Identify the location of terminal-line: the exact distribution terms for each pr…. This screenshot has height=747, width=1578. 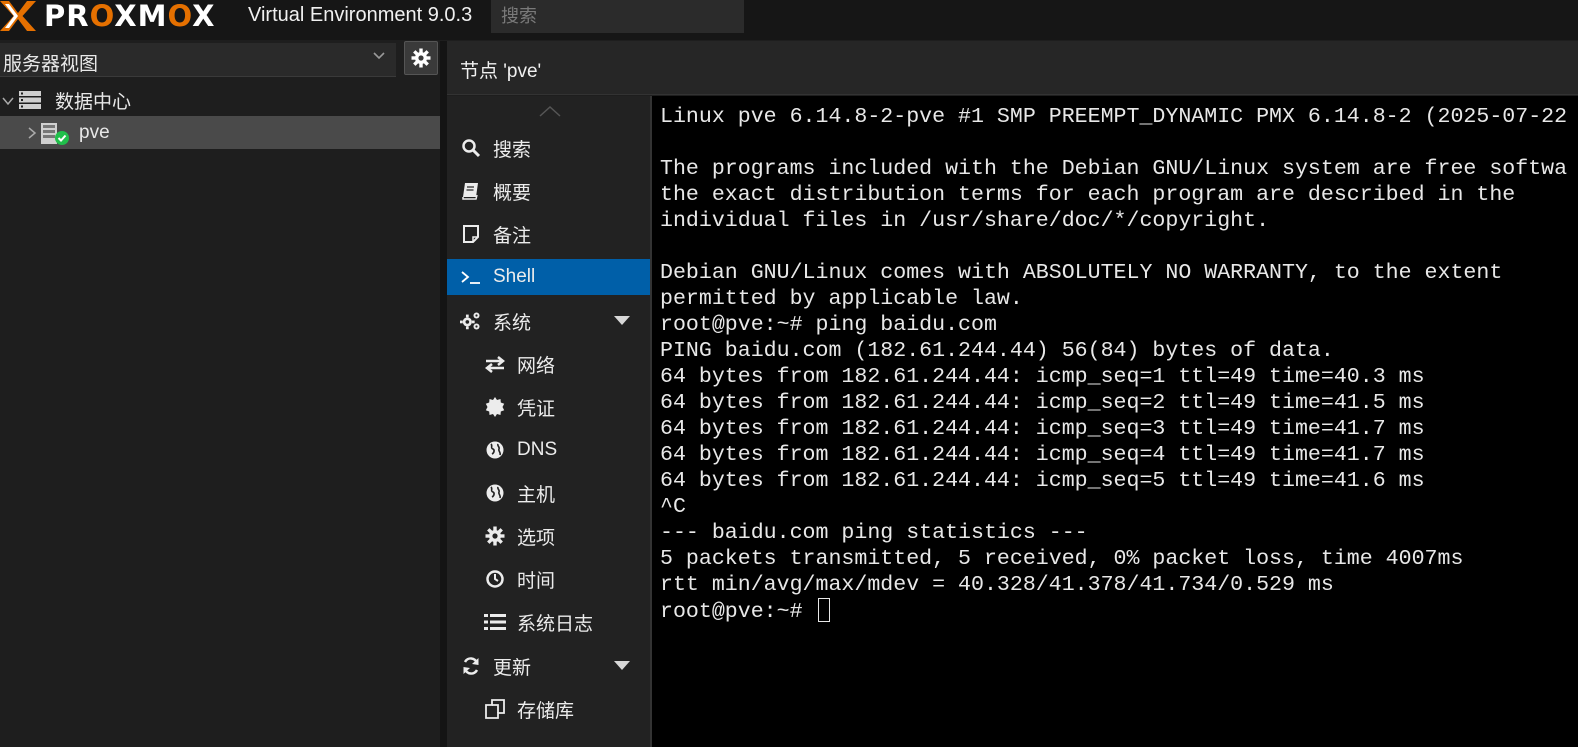
(1088, 195).